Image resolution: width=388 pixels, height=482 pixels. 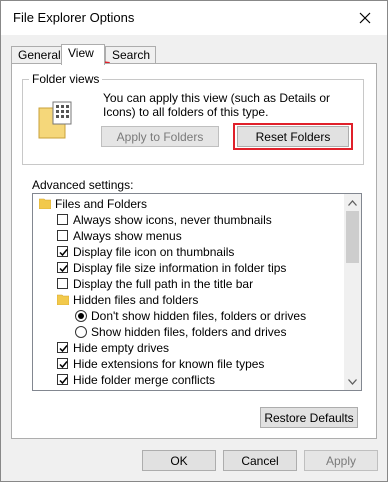 I want to click on reset-folders-highlight, so click(x=293, y=136).